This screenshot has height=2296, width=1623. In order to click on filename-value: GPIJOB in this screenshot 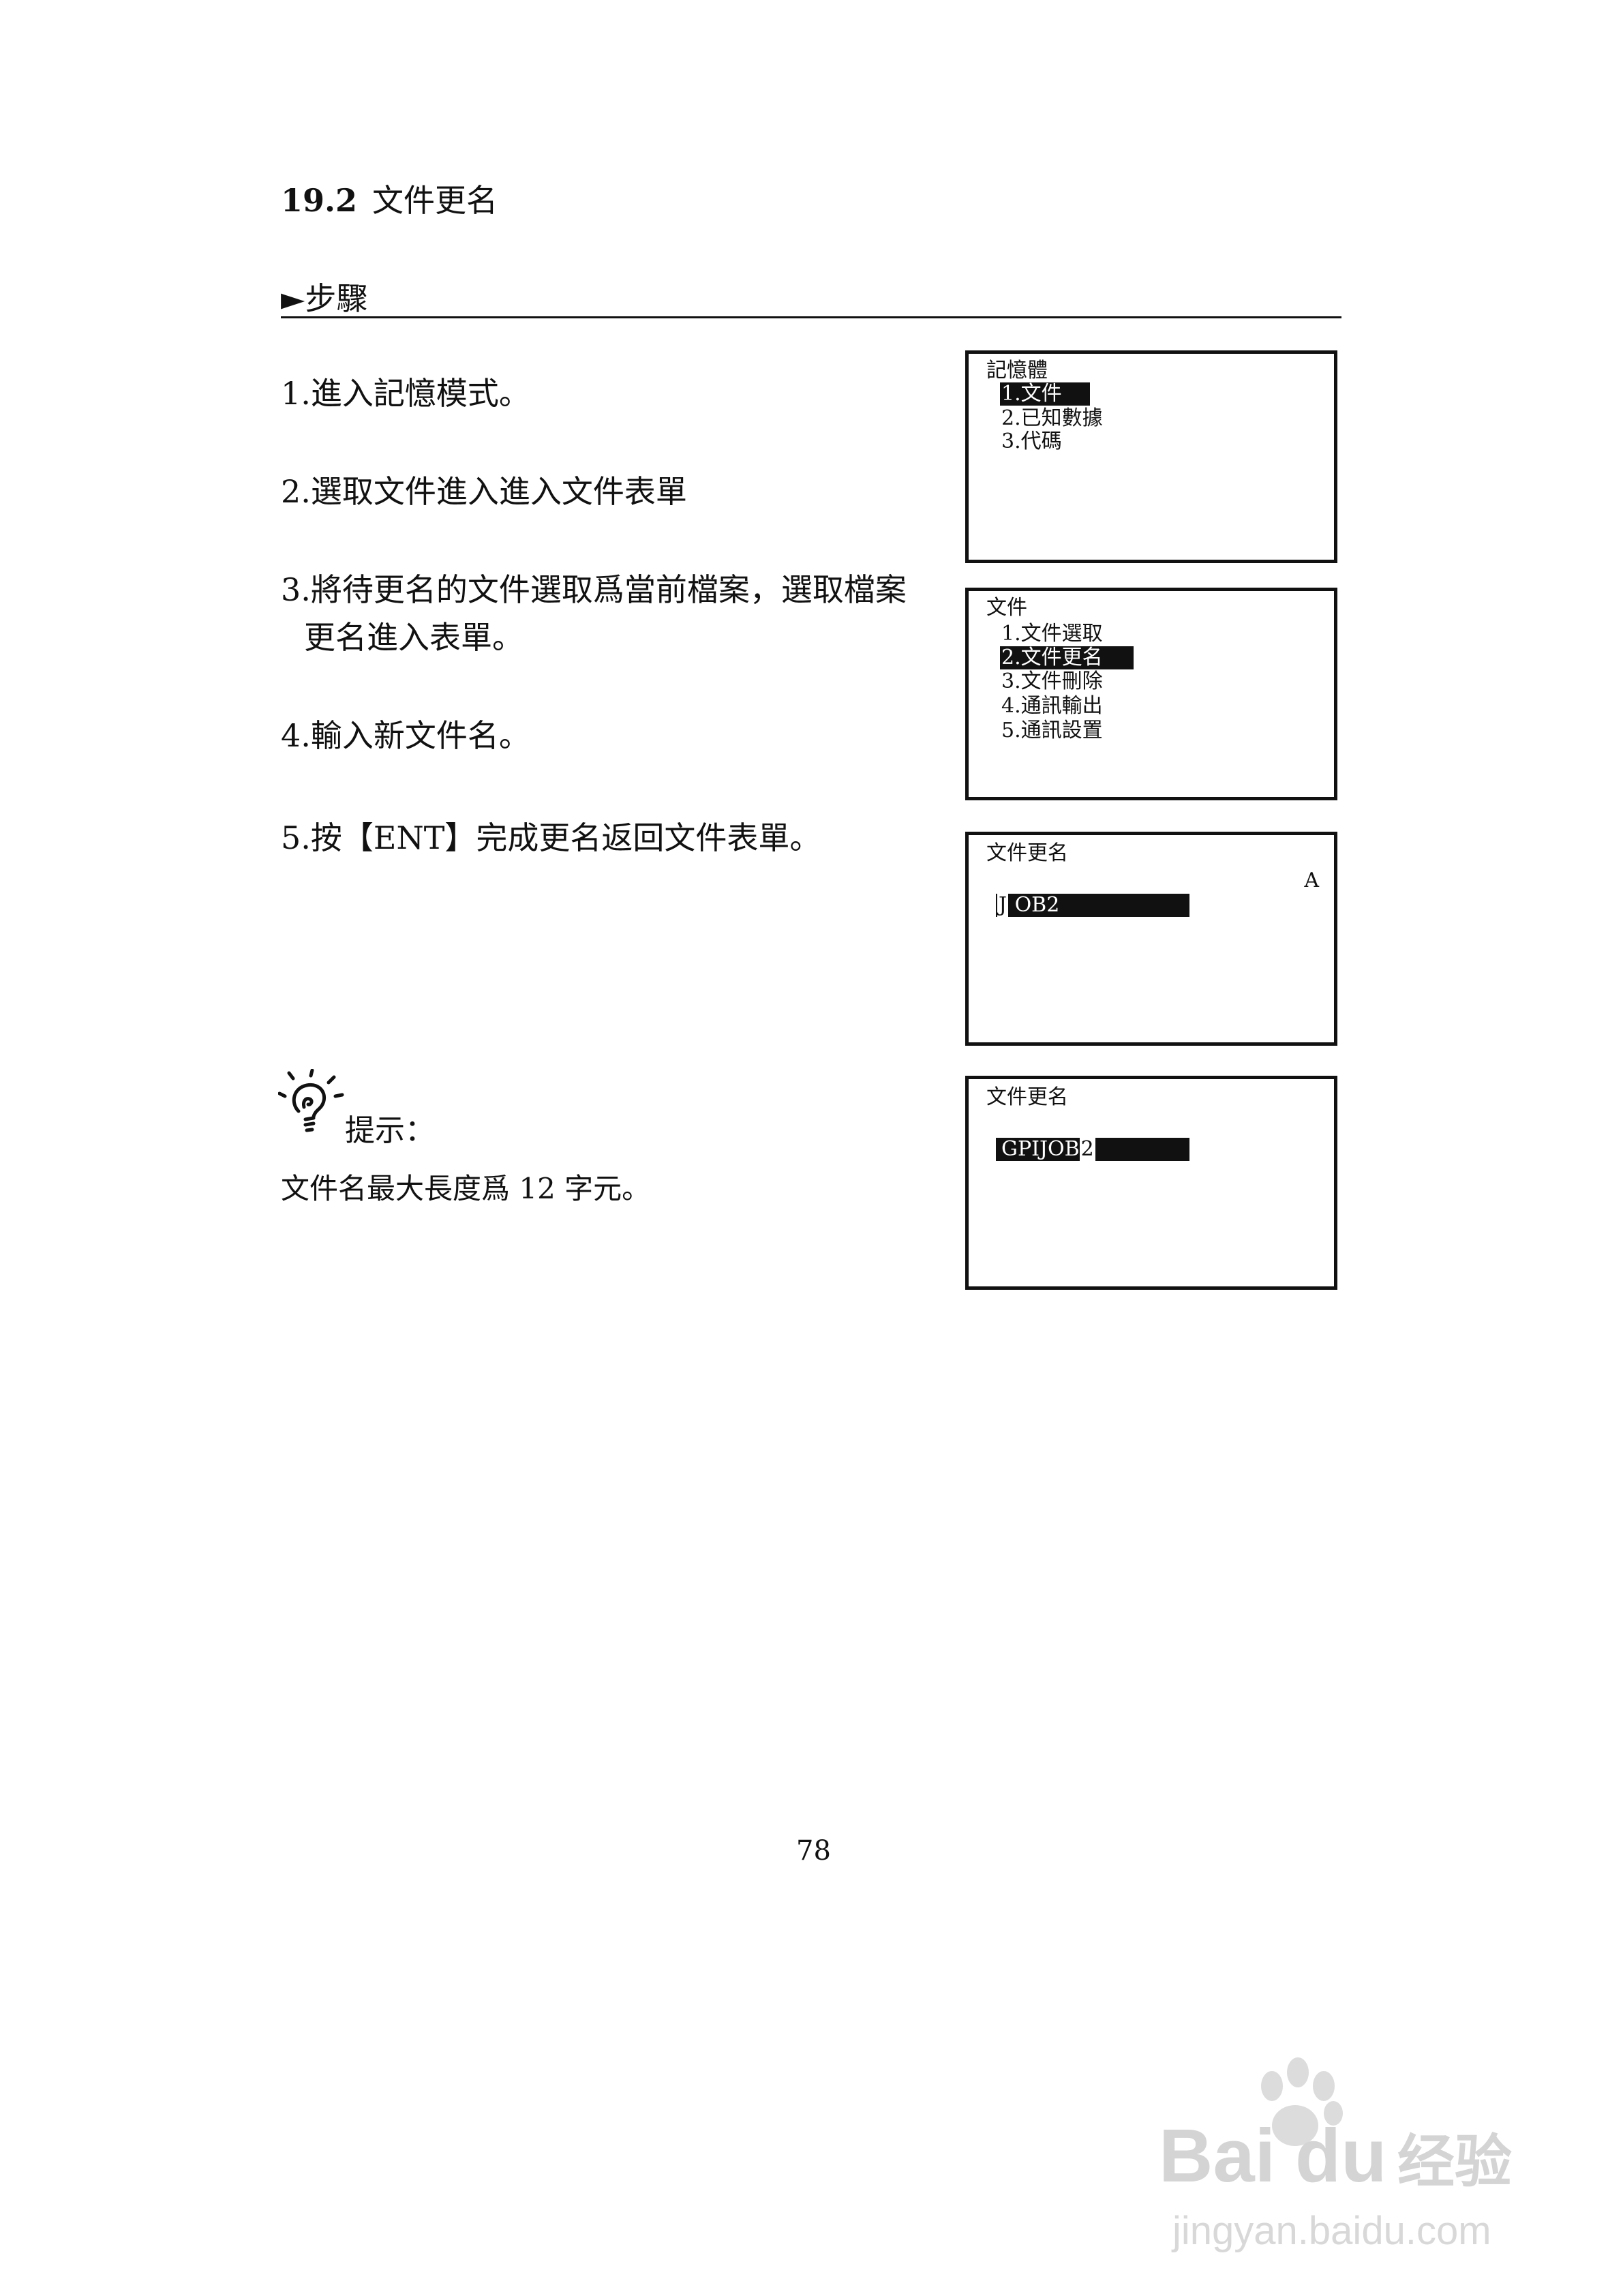, I will do `click(1040, 1149)`.